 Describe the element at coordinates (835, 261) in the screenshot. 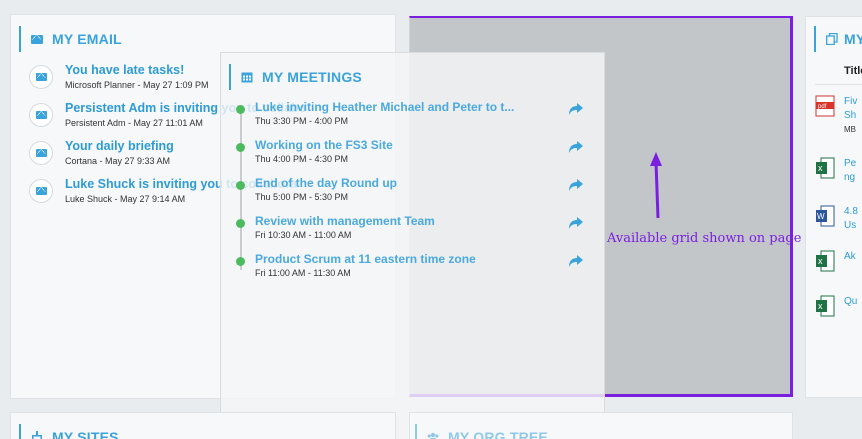

I see `document-row: x Ak` at that location.